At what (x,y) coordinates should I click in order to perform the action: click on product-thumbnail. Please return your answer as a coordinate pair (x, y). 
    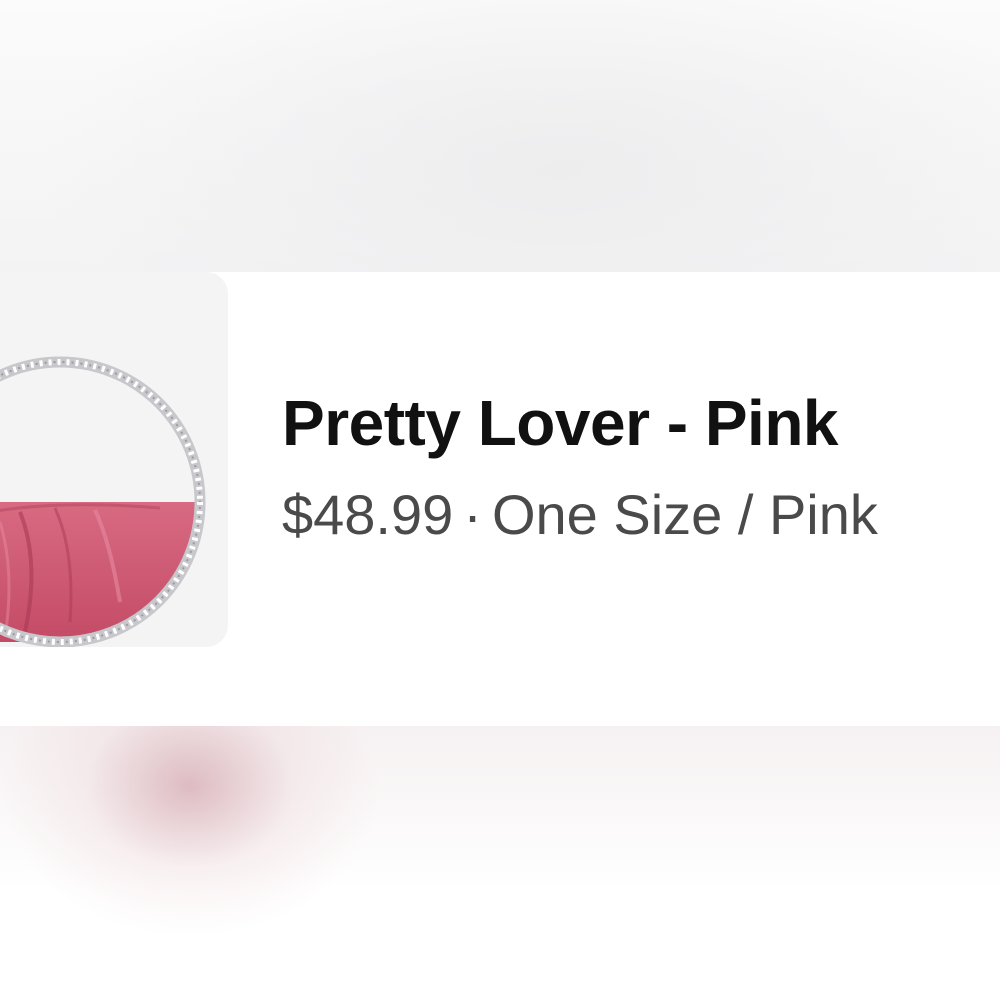
    Looking at the image, I should click on (114, 459).